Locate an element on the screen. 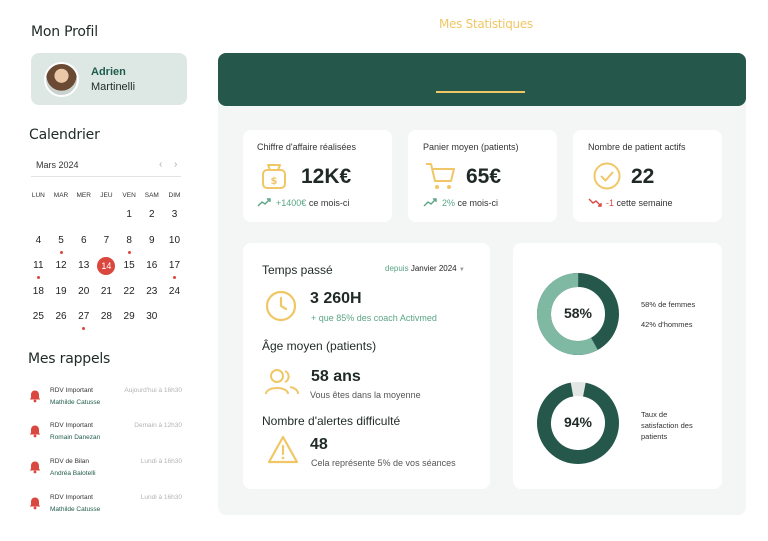 The width and height of the screenshot is (768, 541). calendar-day-number: 11 is located at coordinates (38, 265).